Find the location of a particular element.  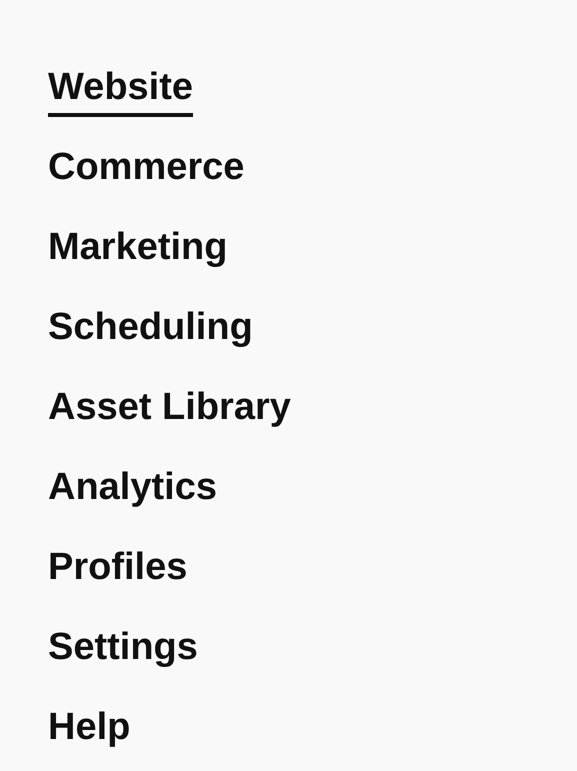

menu-link: Asset Library is located at coordinates (169, 411).